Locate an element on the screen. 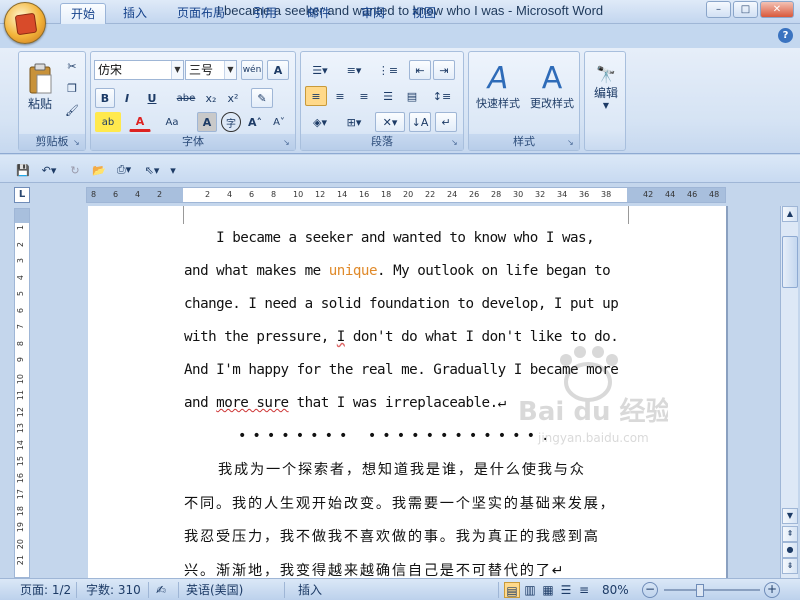  vertical-ruler: 1 2 3 4 5 6 7 8 9 10 11 12 13 14 15 16 17 18 19 20 21 is located at coordinates (22, 393).